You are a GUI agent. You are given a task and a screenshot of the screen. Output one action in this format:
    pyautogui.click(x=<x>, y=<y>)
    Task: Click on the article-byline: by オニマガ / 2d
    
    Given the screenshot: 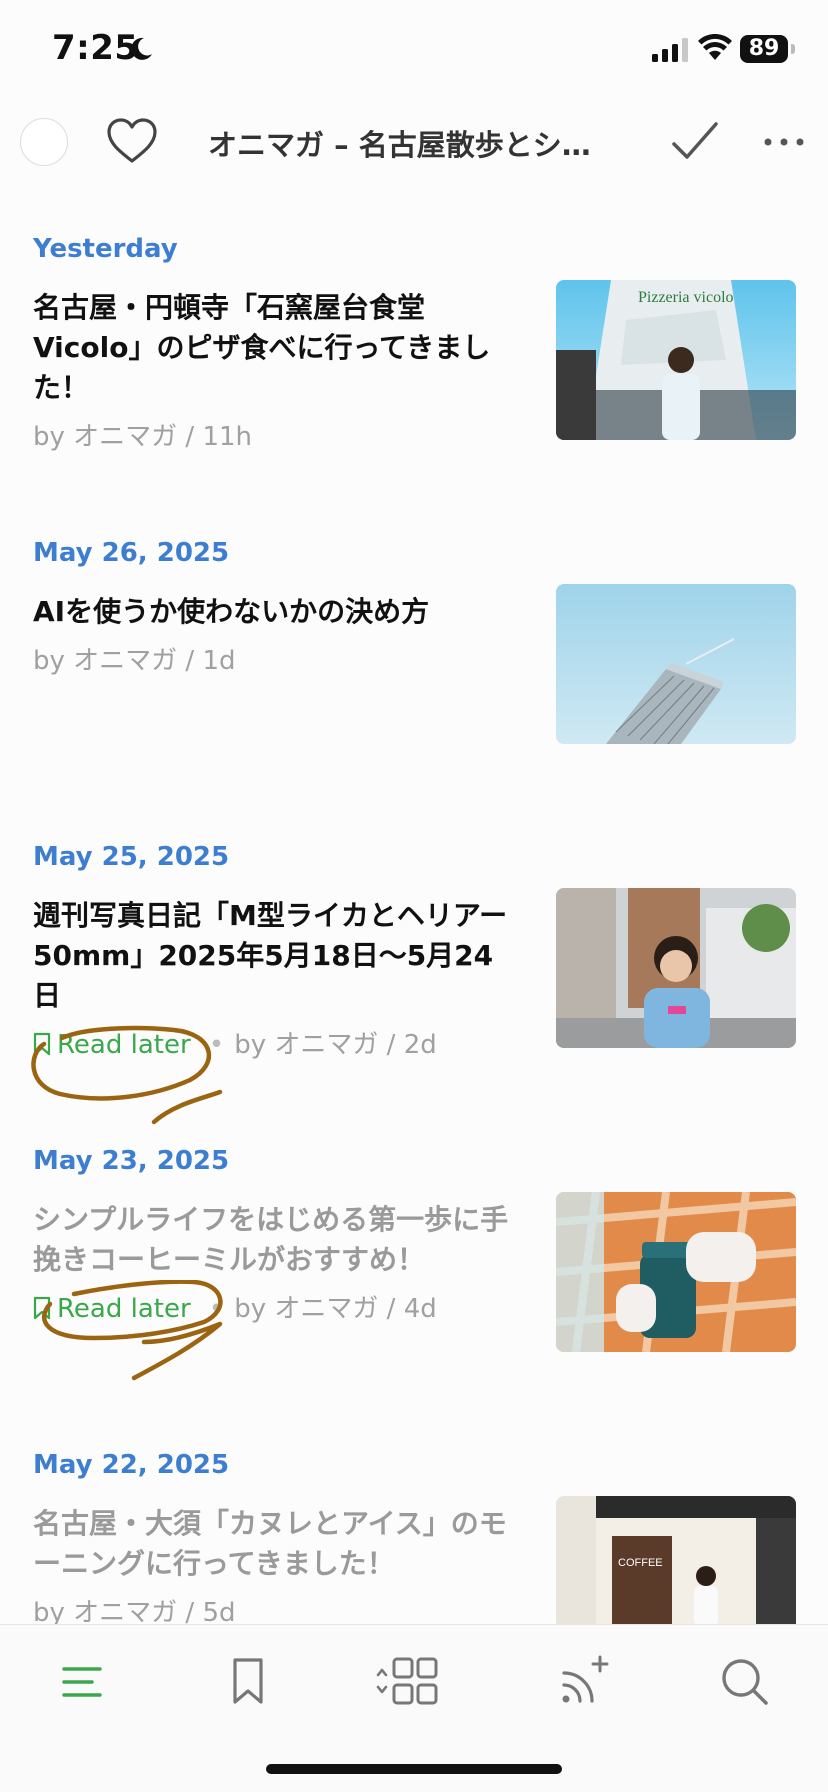 What is the action you would take?
    pyautogui.click(x=335, y=1045)
    